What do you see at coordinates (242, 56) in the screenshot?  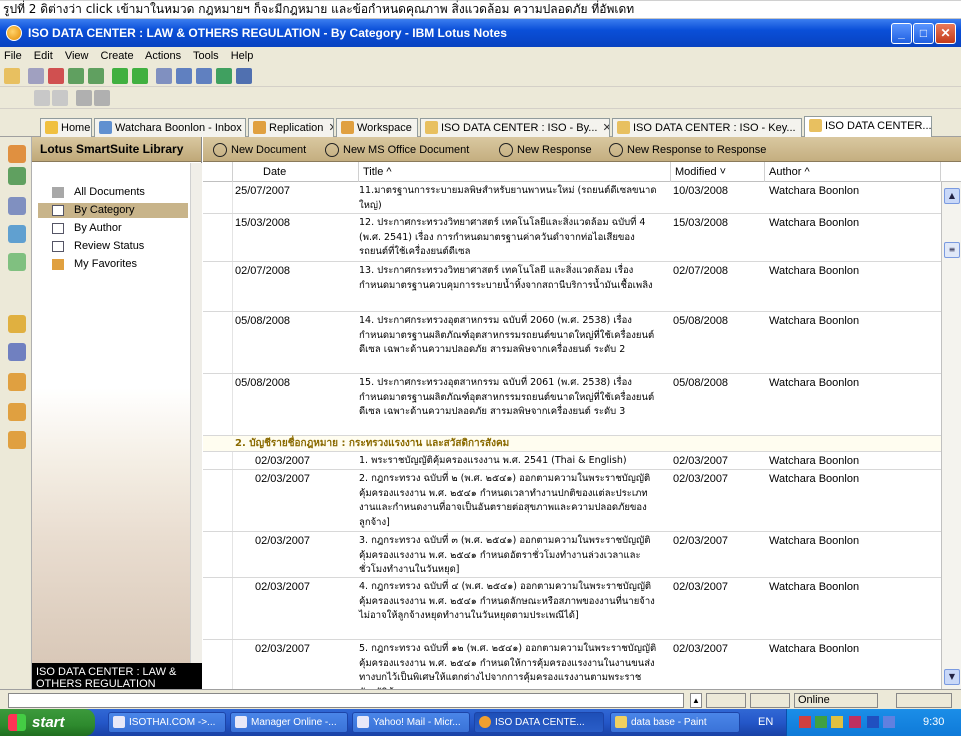 I see `menu-help: Help` at bounding box center [242, 56].